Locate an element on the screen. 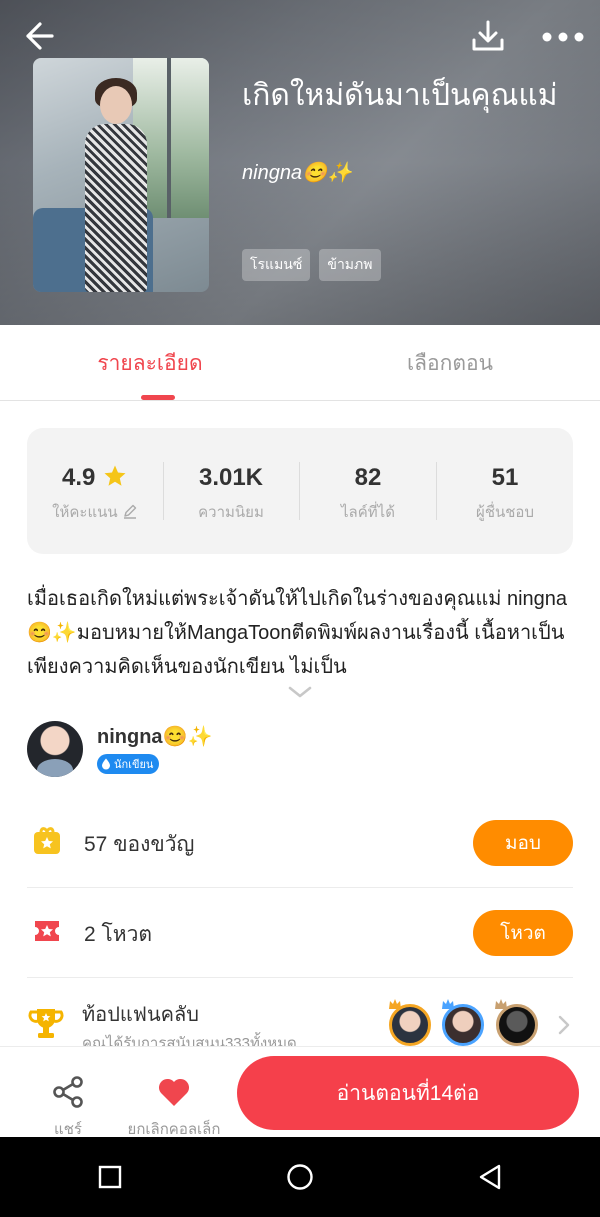 The height and width of the screenshot is (1217, 600). popularity-label: ความนิยม is located at coordinates (231, 512).